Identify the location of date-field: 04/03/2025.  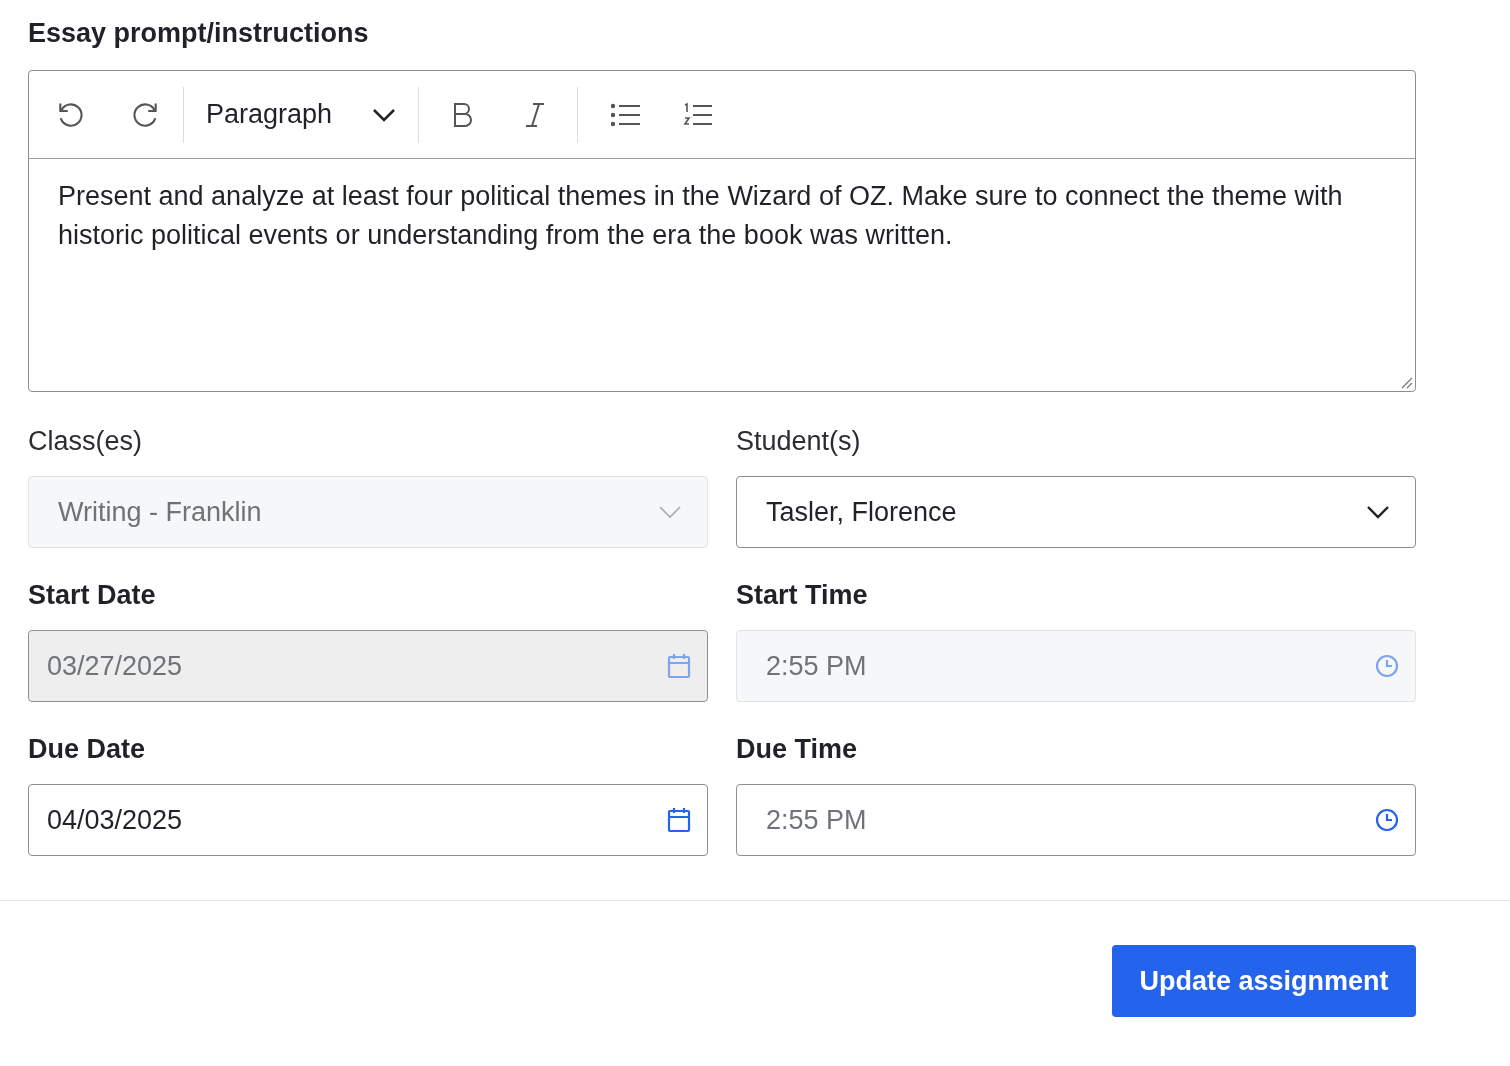
(368, 820).